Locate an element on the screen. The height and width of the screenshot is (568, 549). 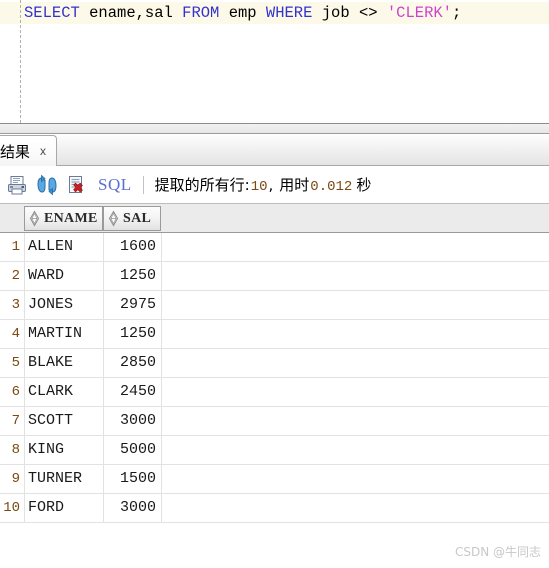
grid-header-row: ENAME SAL is located at coordinates (274, 218).